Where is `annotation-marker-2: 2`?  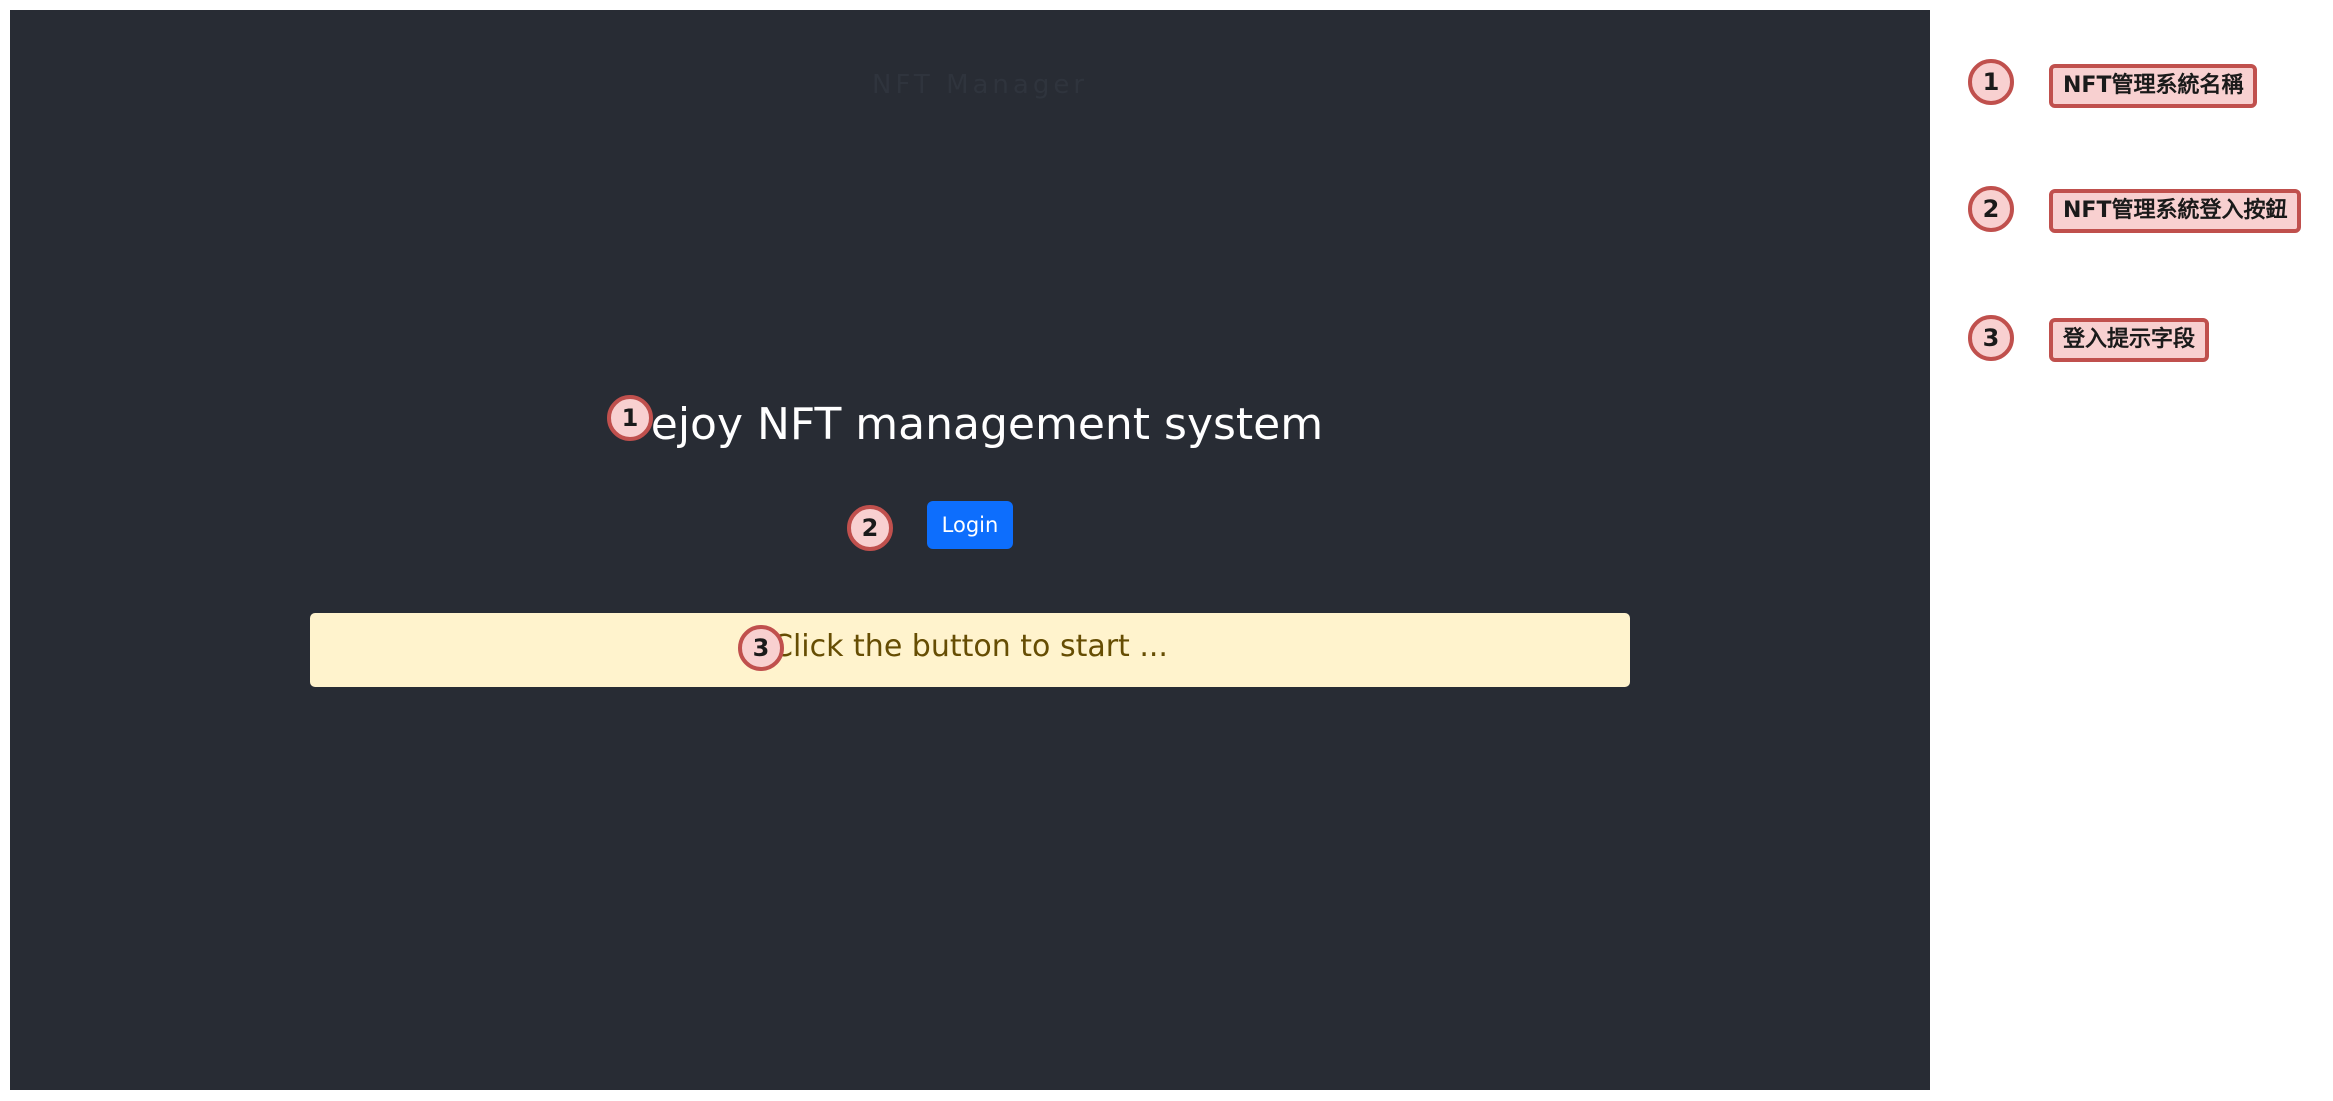
annotation-marker-2: 2 is located at coordinates (870, 528).